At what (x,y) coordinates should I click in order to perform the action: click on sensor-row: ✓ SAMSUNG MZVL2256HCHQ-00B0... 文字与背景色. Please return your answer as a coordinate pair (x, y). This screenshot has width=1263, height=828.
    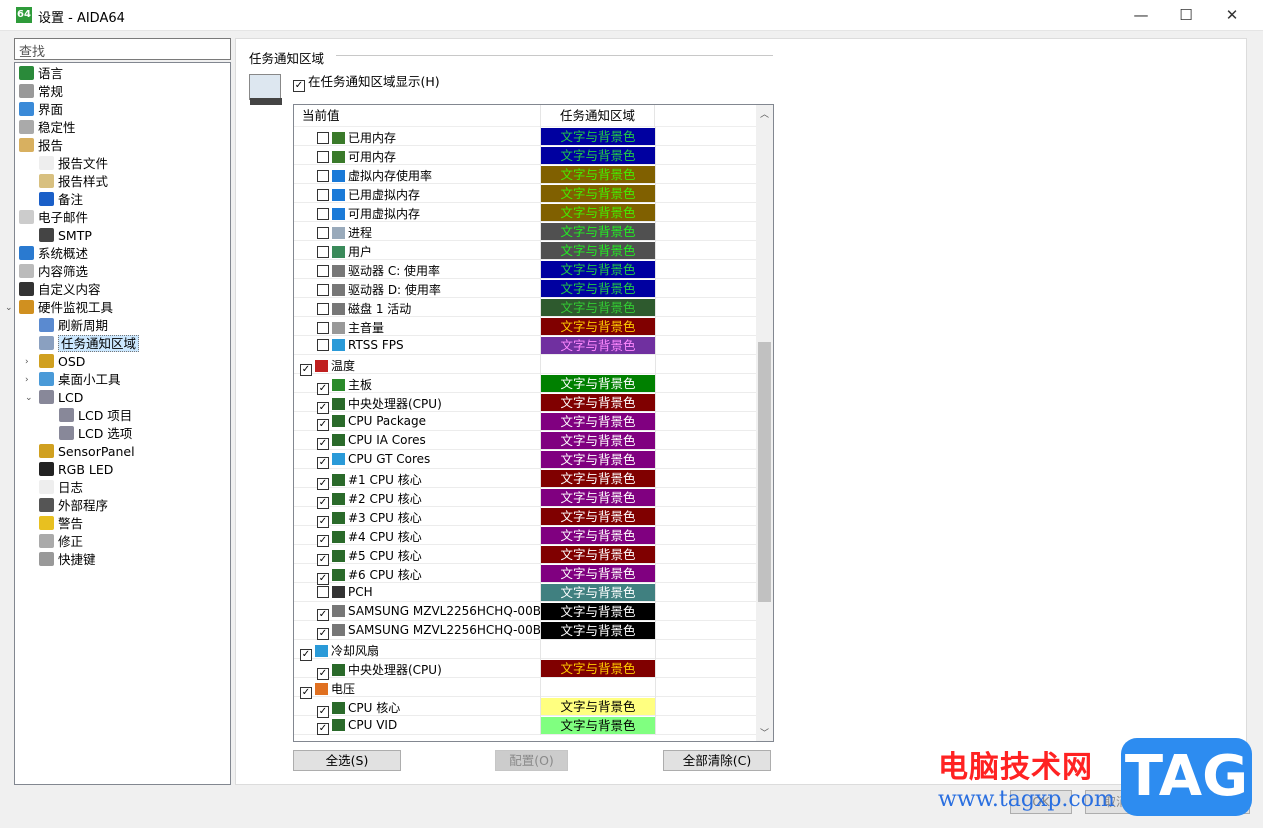
    Looking at the image, I should click on (533, 630).